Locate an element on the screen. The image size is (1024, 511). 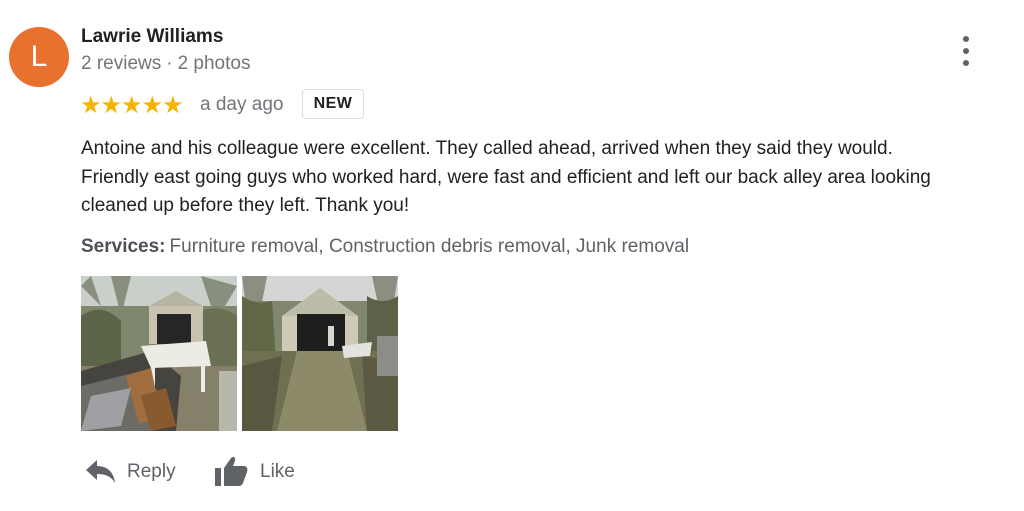
more-options-button is located at coordinates (966, 51).